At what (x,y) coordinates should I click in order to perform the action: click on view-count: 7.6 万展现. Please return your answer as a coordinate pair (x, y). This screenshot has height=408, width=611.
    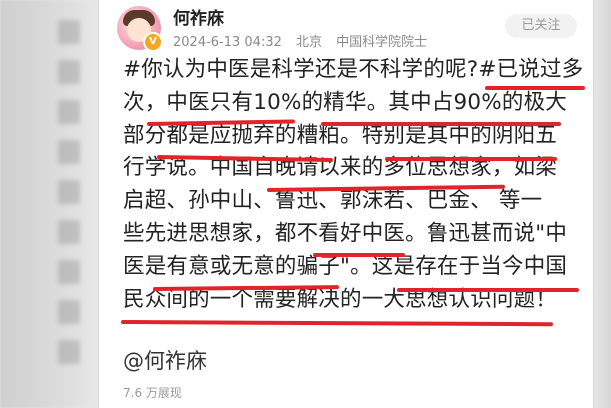
    Looking at the image, I should click on (152, 393).